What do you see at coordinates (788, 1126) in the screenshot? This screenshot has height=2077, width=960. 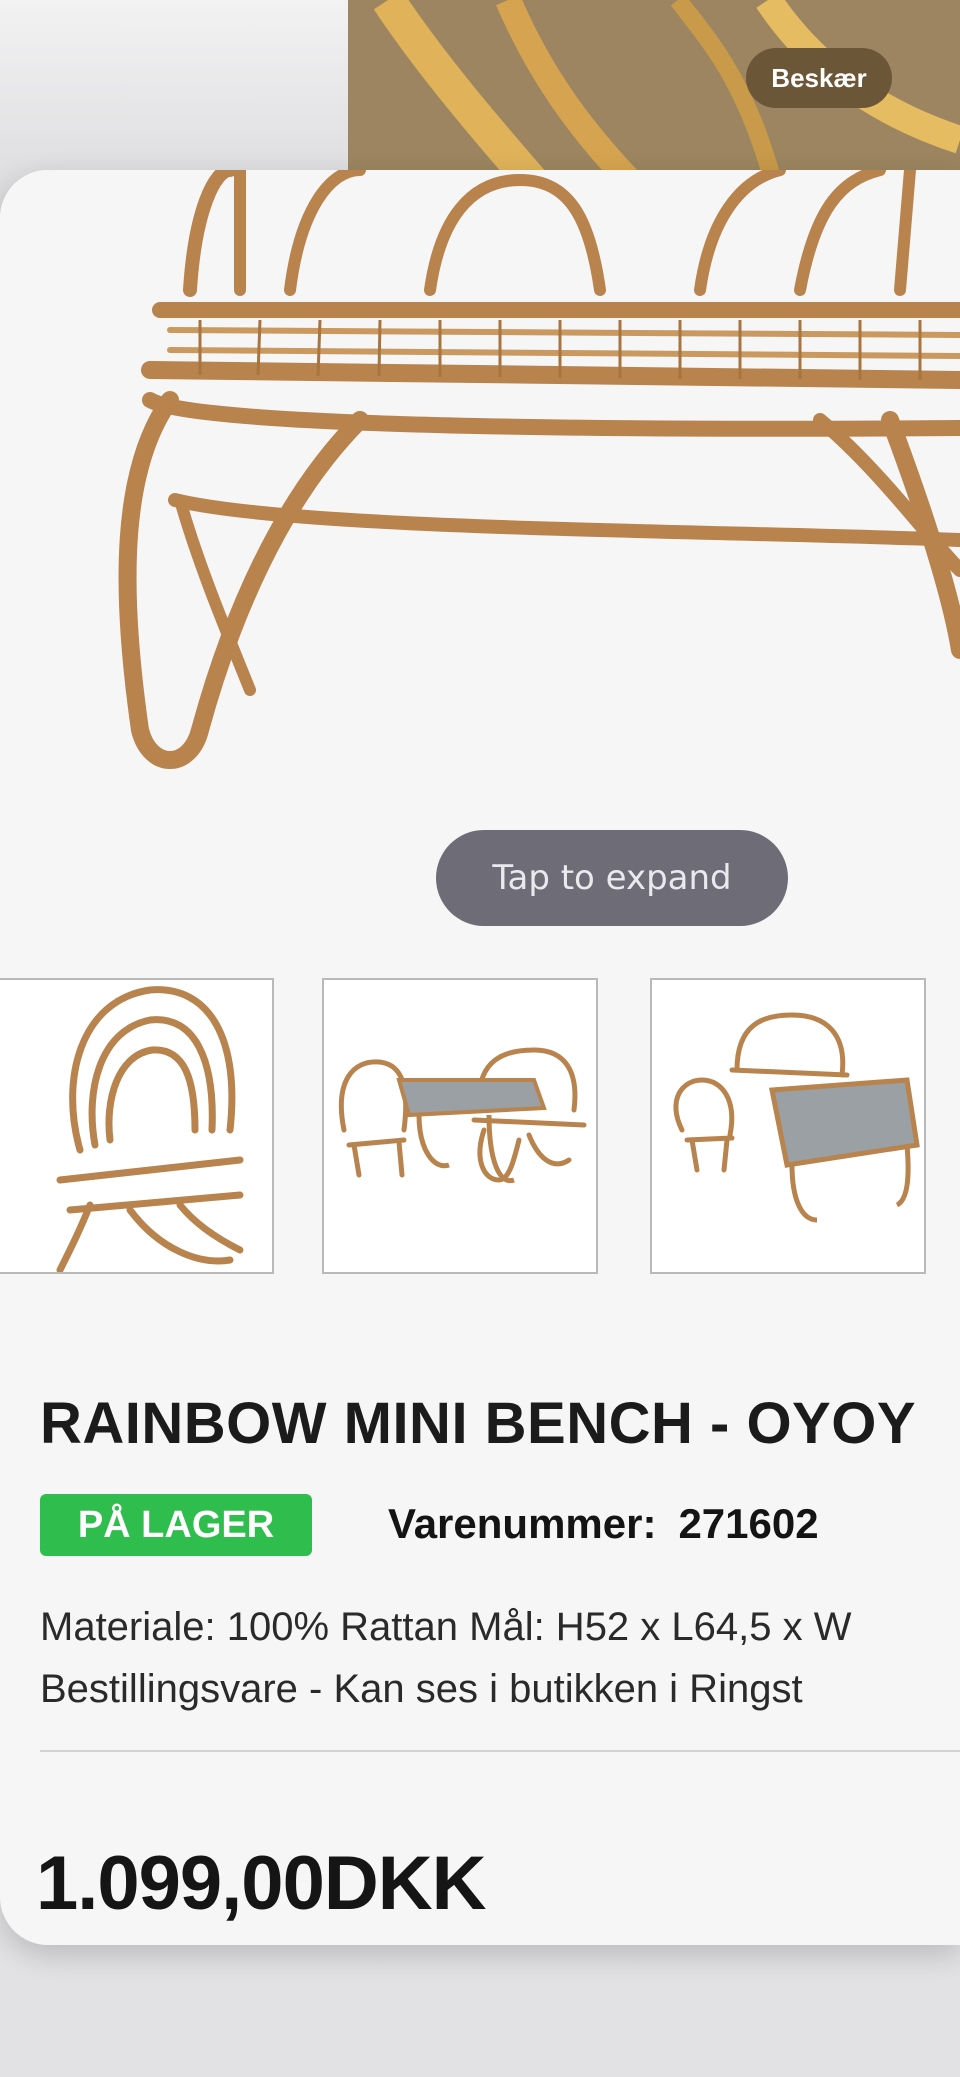 I see `thumbnail-set-angle` at bounding box center [788, 1126].